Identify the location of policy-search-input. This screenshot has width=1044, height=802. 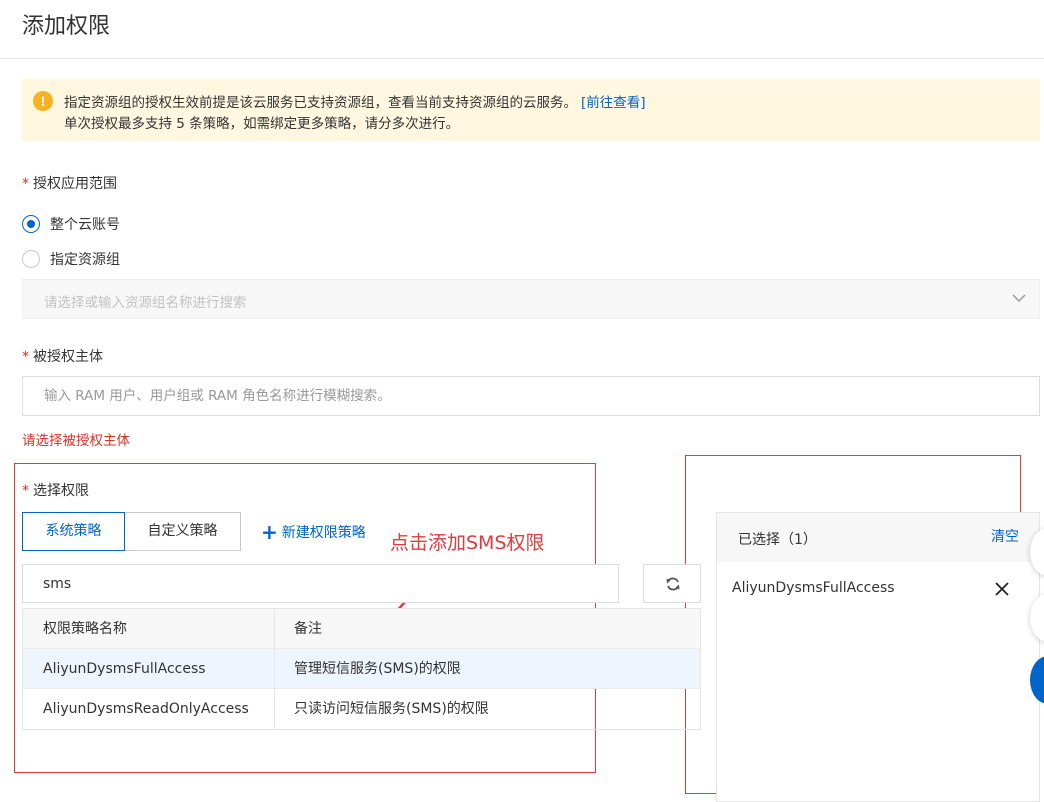
(320, 583).